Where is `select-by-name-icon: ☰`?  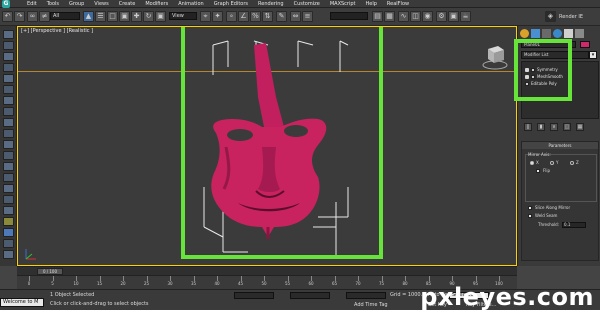 select-by-name-icon: ☰ is located at coordinates (100, 16).